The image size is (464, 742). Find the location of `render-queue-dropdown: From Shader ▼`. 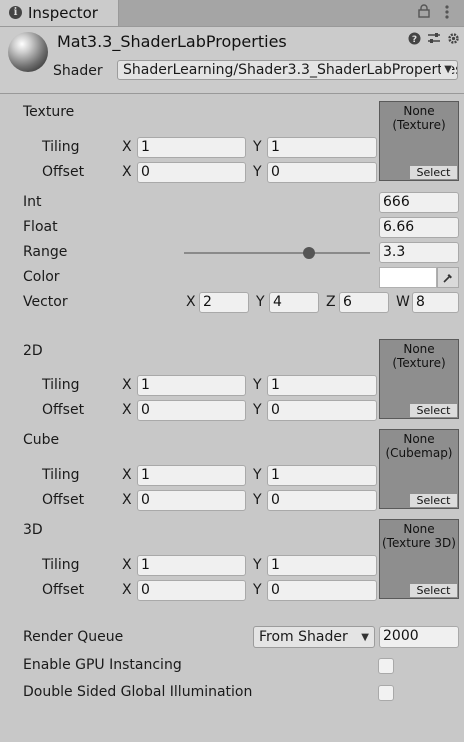

render-queue-dropdown: From Shader ▼ is located at coordinates (314, 637).